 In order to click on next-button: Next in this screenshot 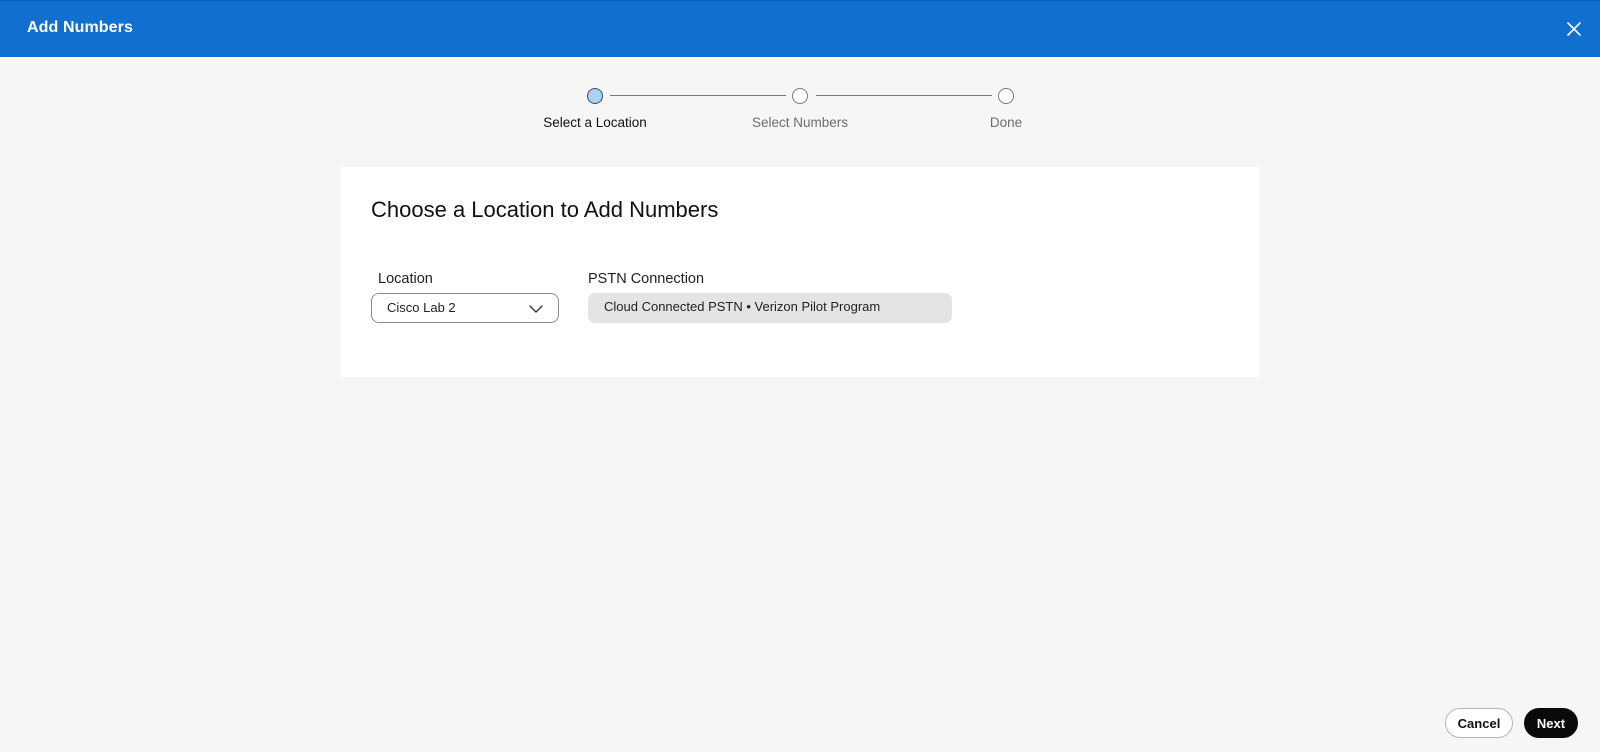, I will do `click(1551, 723)`.